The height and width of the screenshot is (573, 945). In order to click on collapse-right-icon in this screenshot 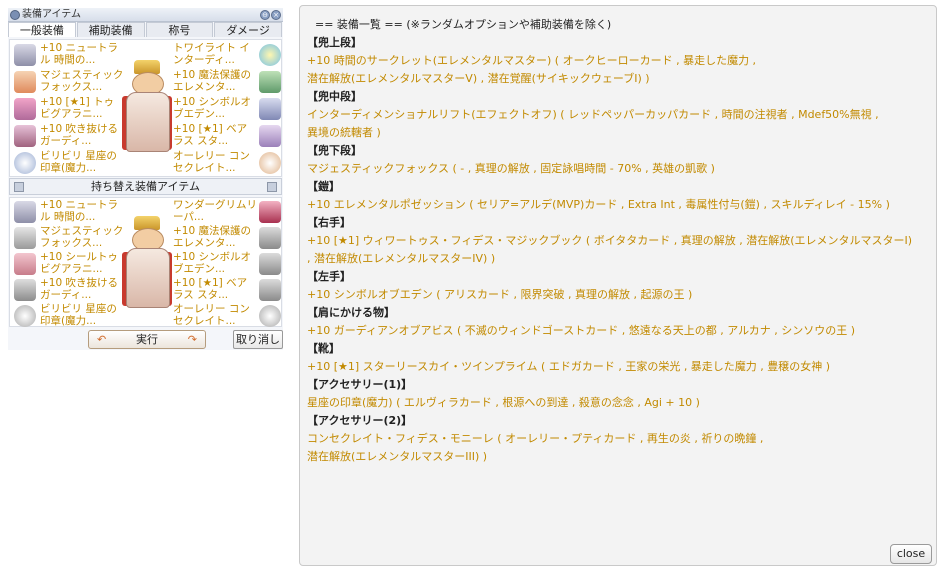, I will do `click(272, 187)`.